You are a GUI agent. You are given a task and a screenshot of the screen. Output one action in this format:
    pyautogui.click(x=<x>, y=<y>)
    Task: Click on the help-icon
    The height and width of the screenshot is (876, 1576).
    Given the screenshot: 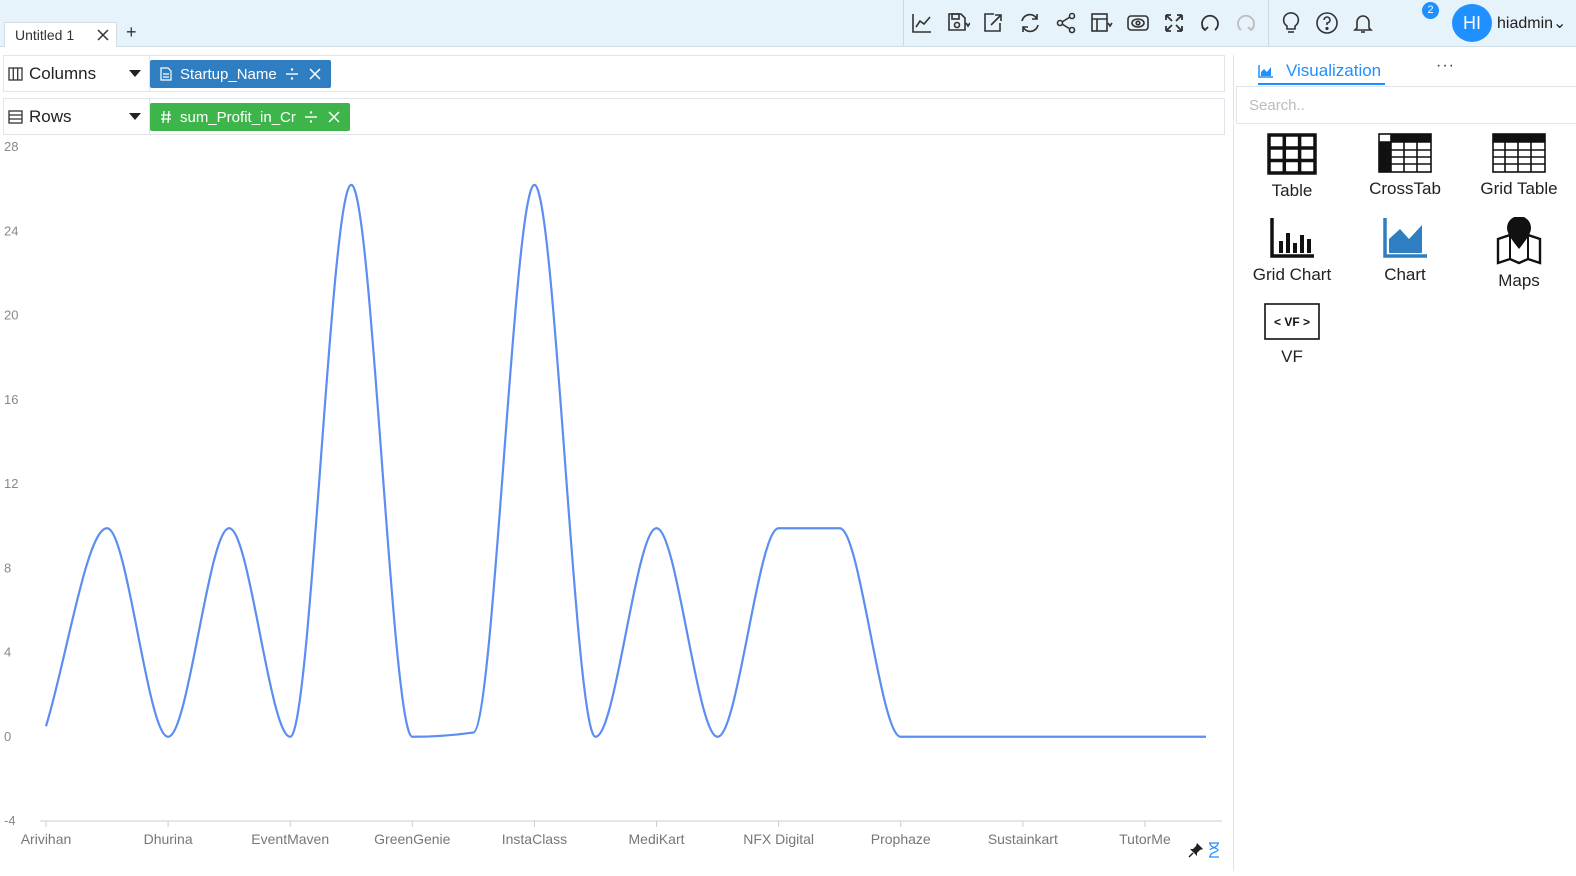 What is the action you would take?
    pyautogui.click(x=1327, y=23)
    